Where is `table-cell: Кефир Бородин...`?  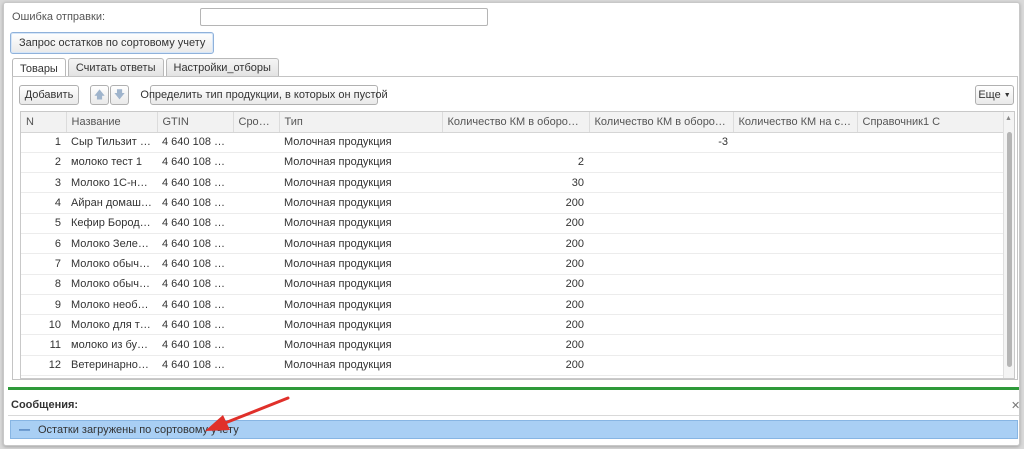
table-cell: Кефир Бородин... is located at coordinates (111, 223).